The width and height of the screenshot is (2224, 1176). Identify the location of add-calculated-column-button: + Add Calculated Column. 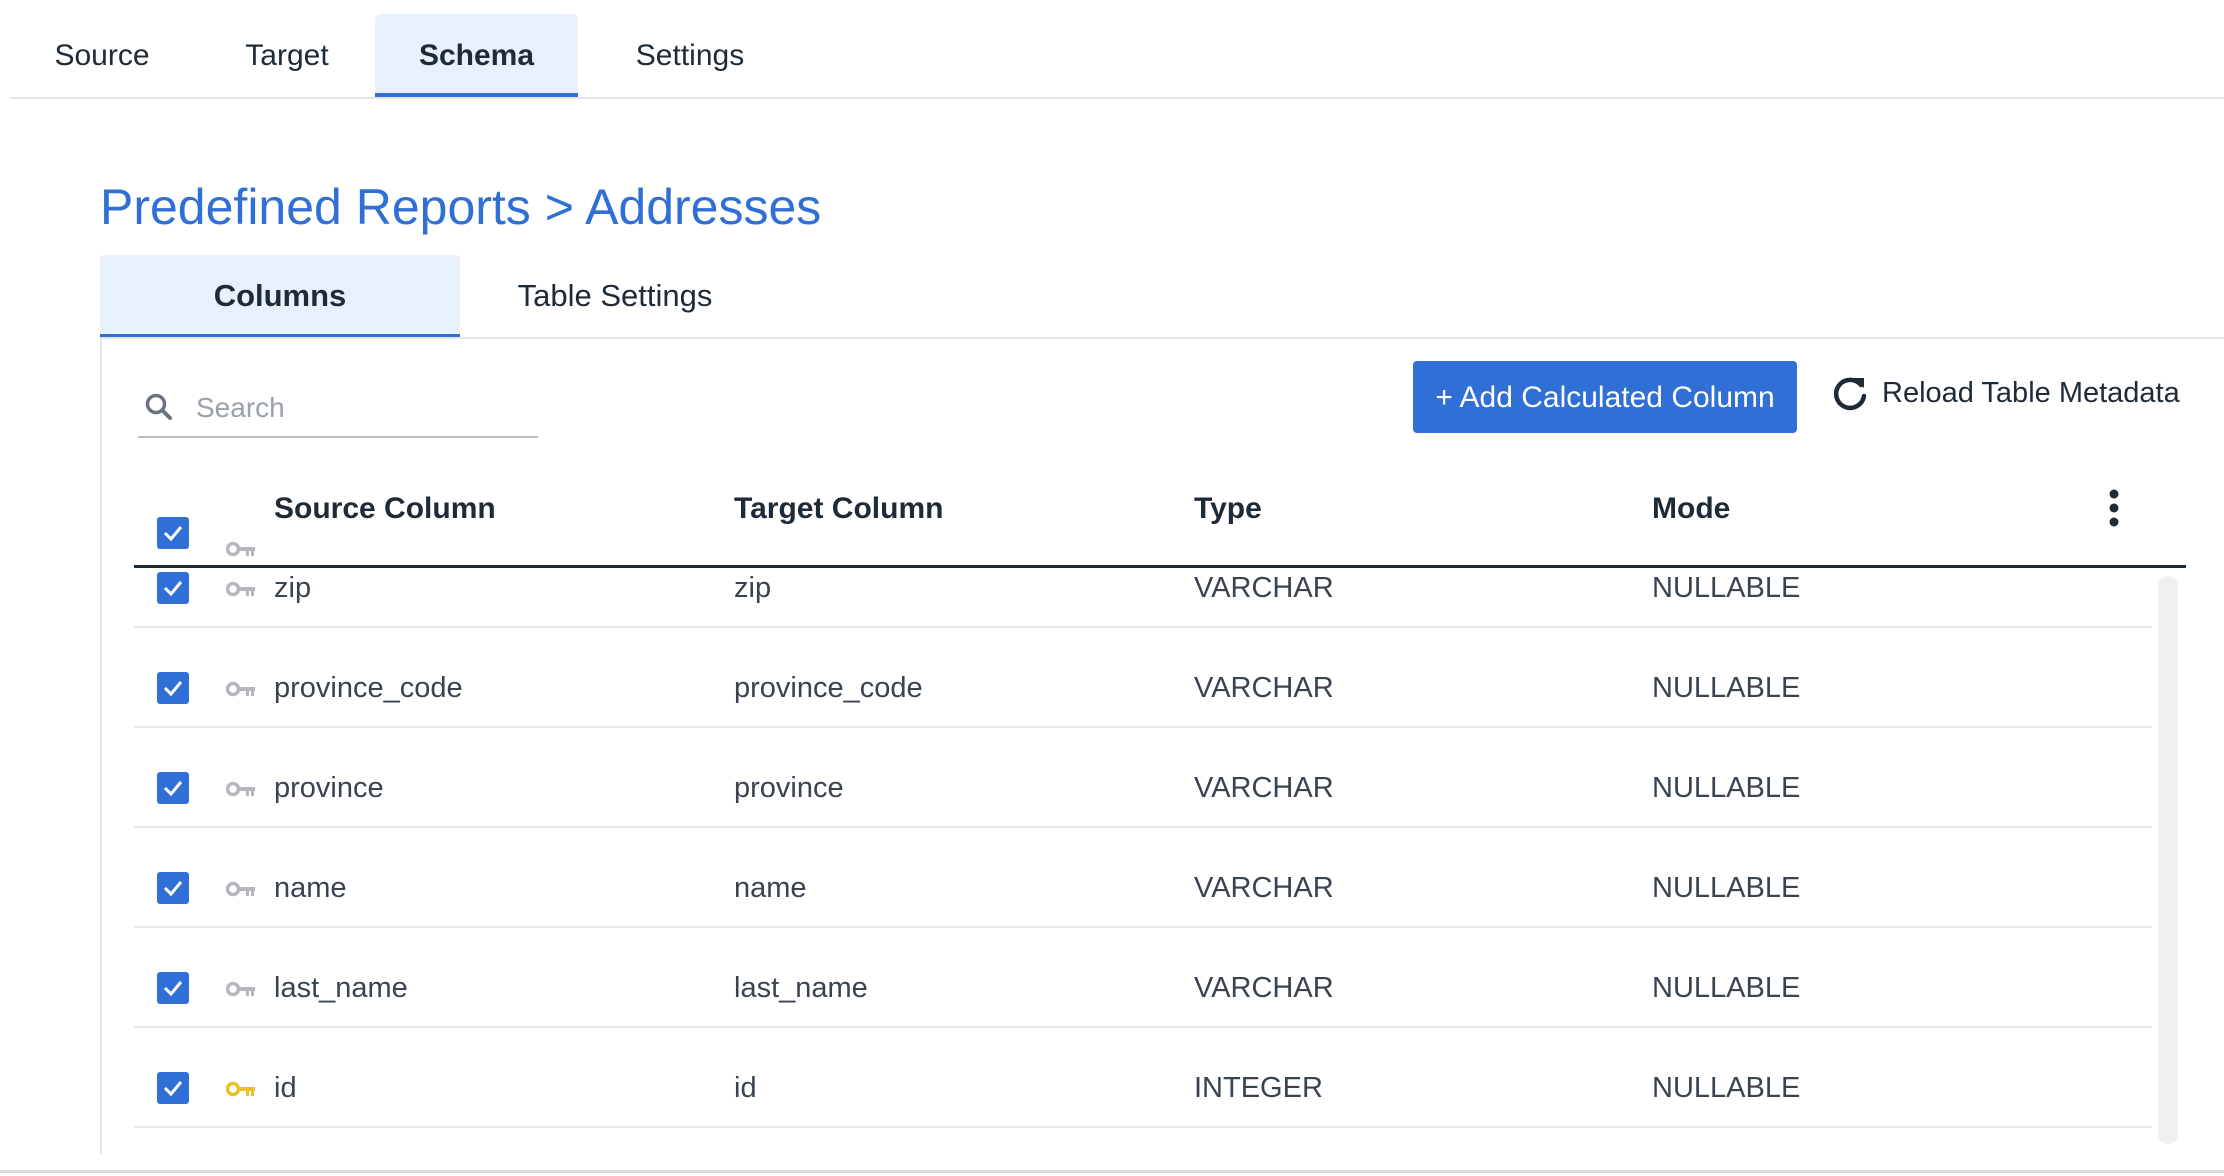
(1605, 397).